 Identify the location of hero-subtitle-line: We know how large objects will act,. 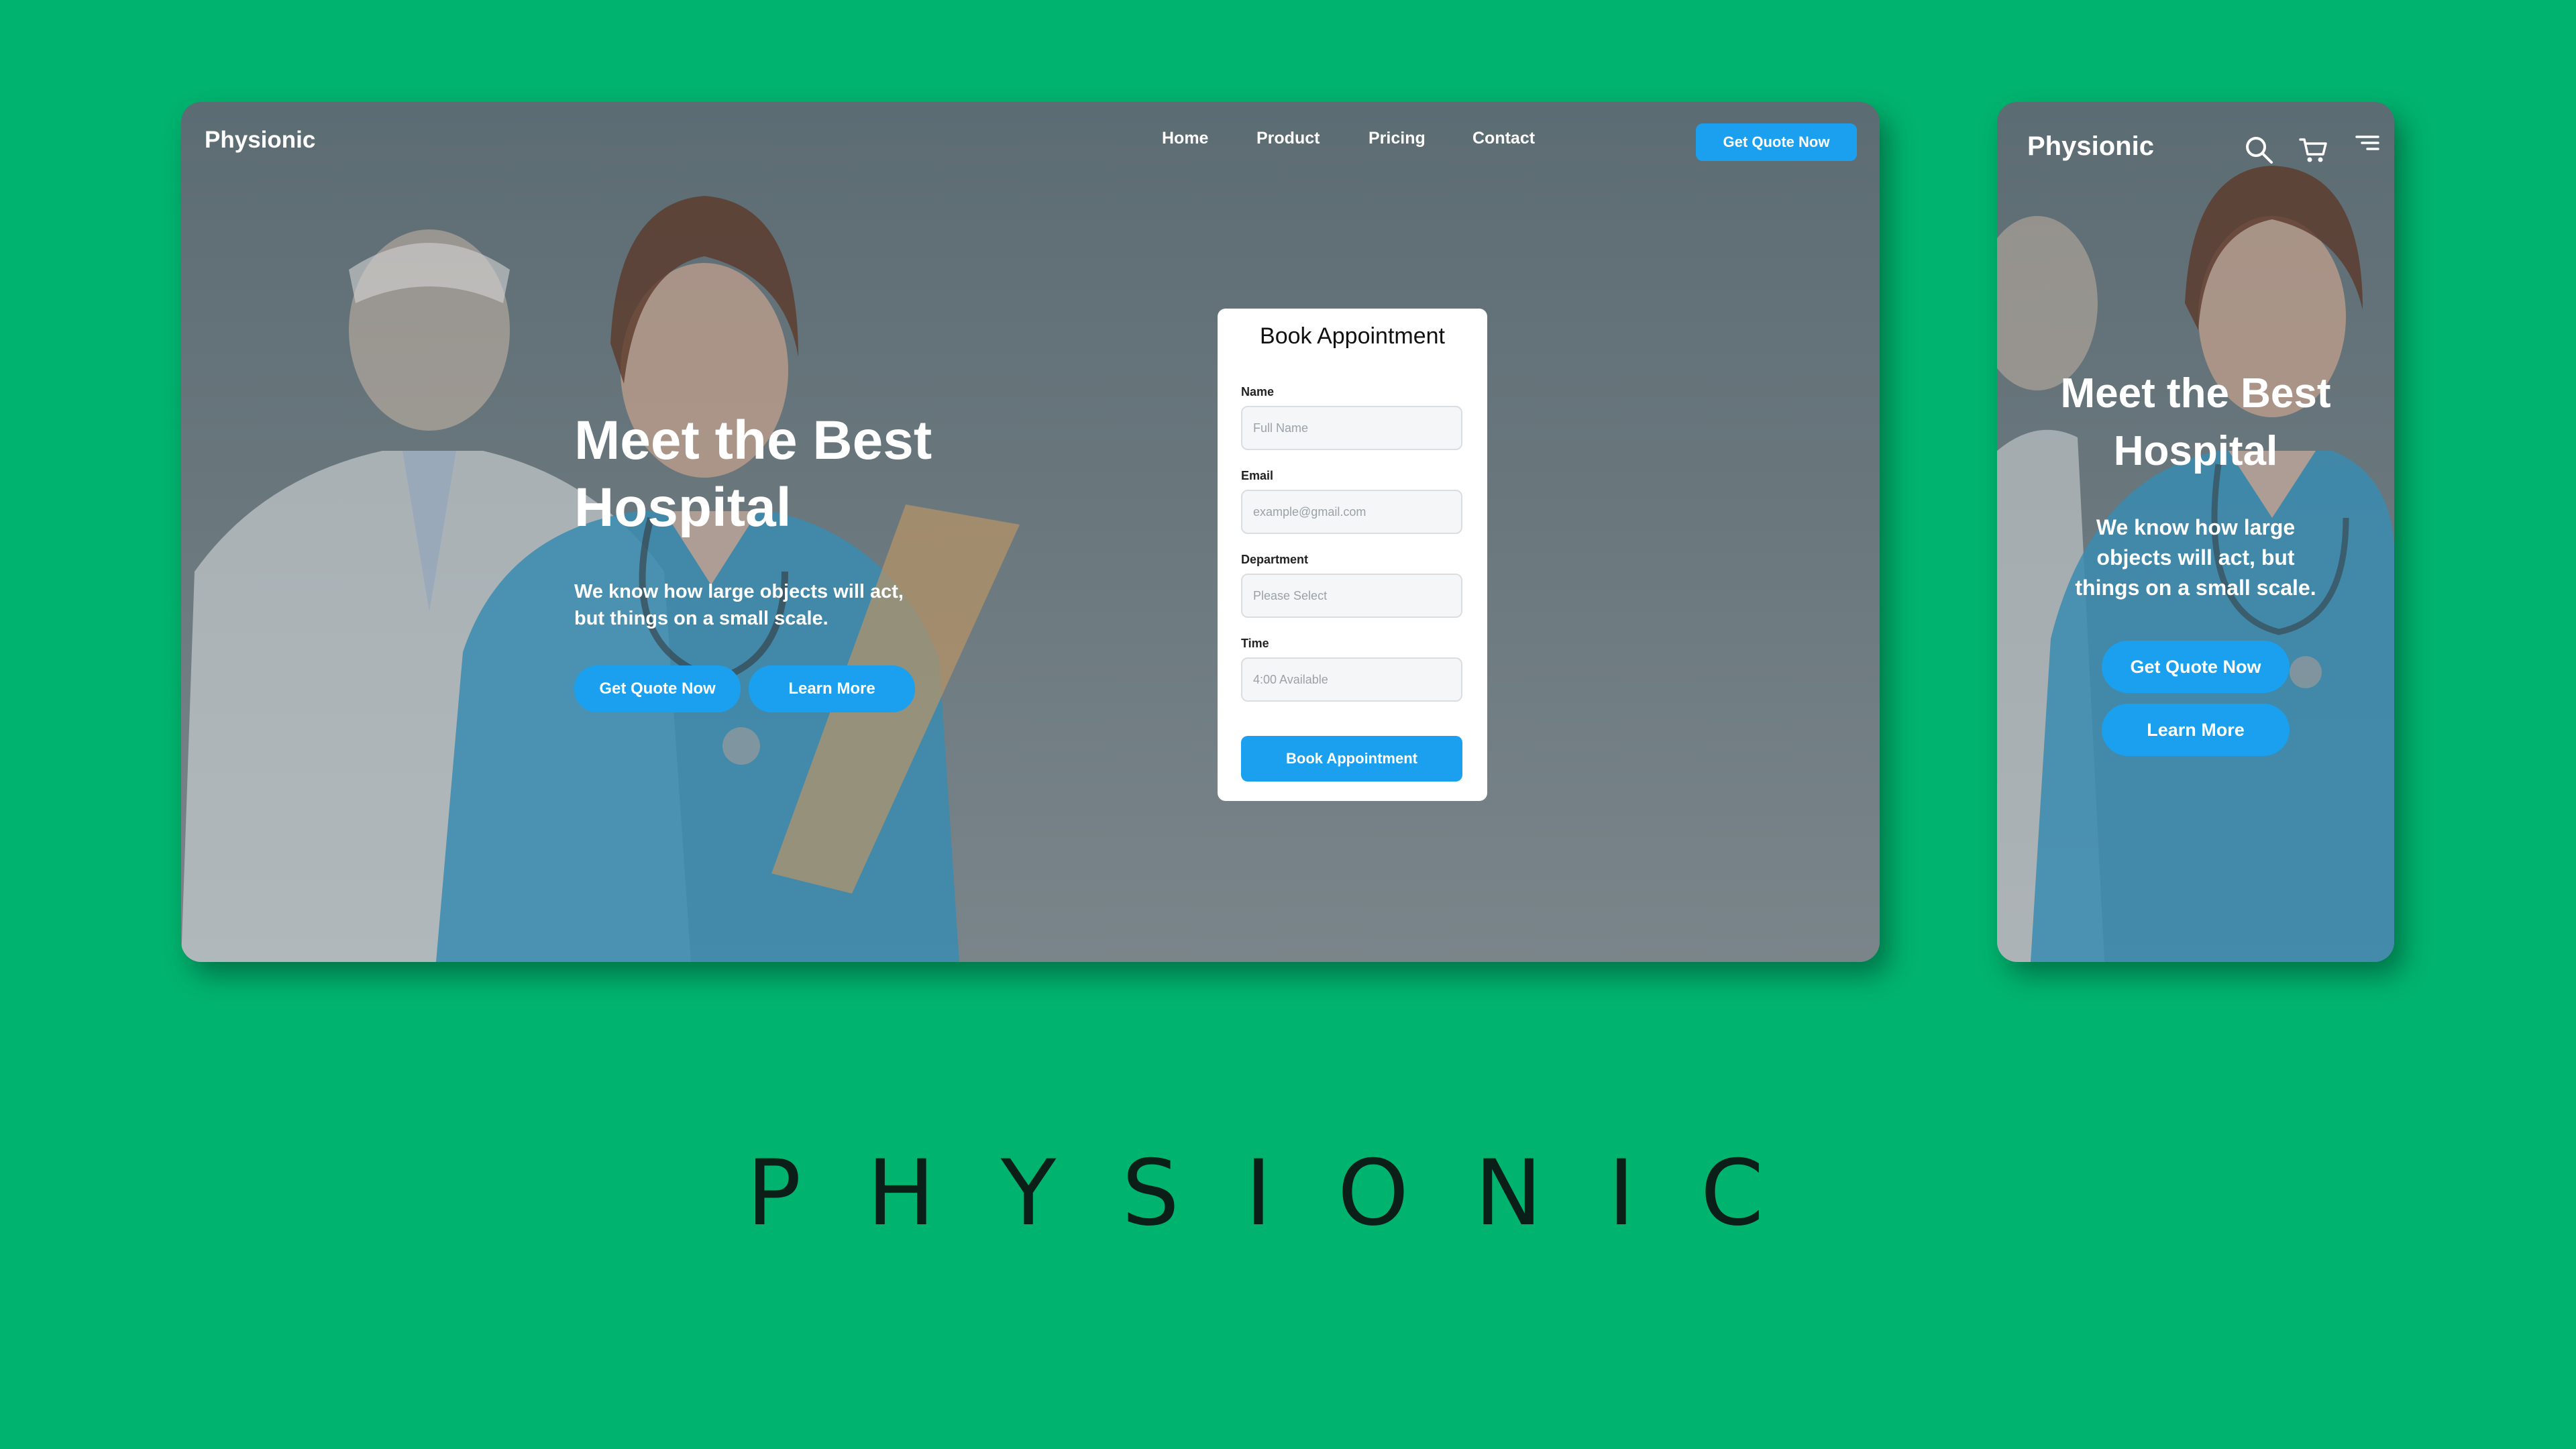
(739, 591).